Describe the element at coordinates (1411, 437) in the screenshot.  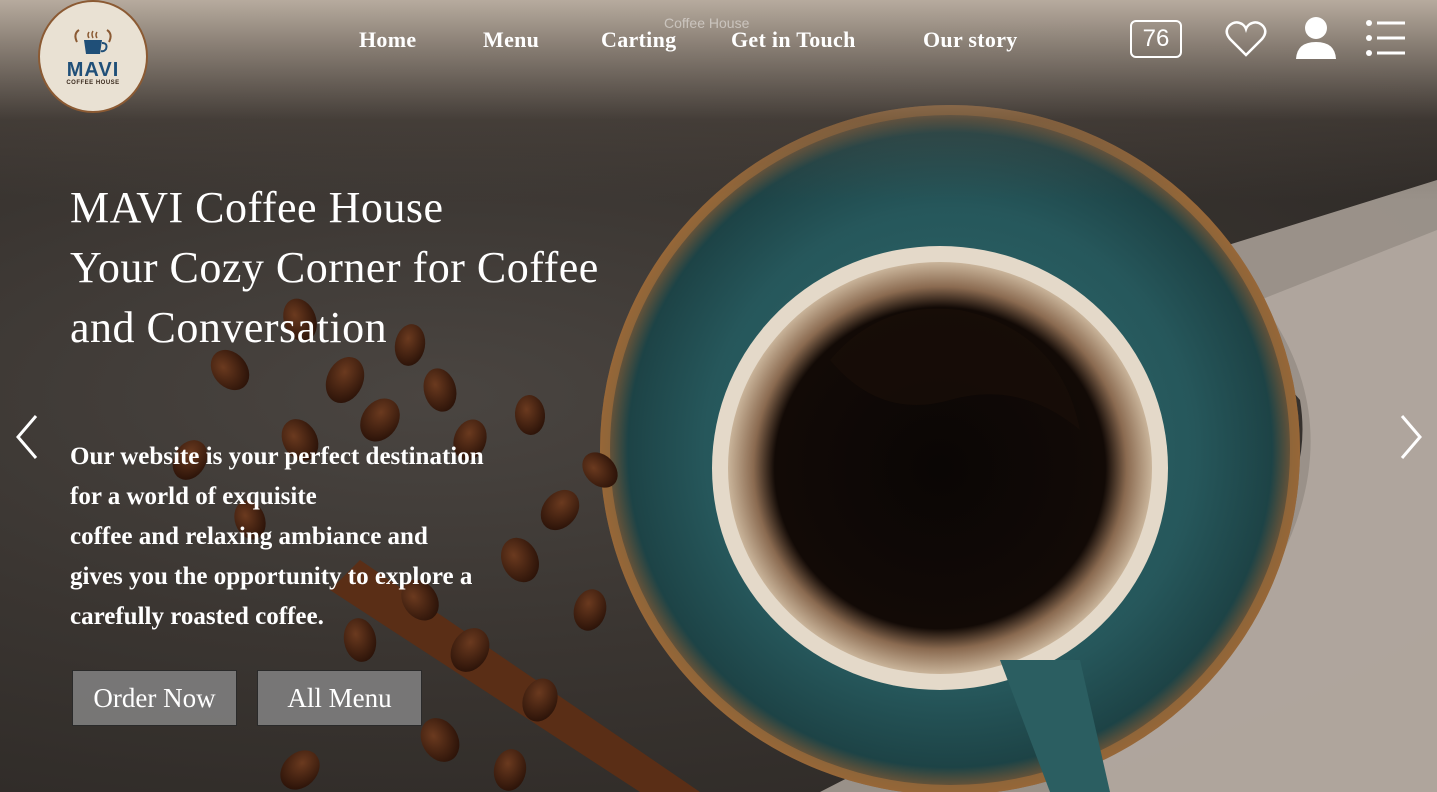
I see `chevron-right-icon` at that location.